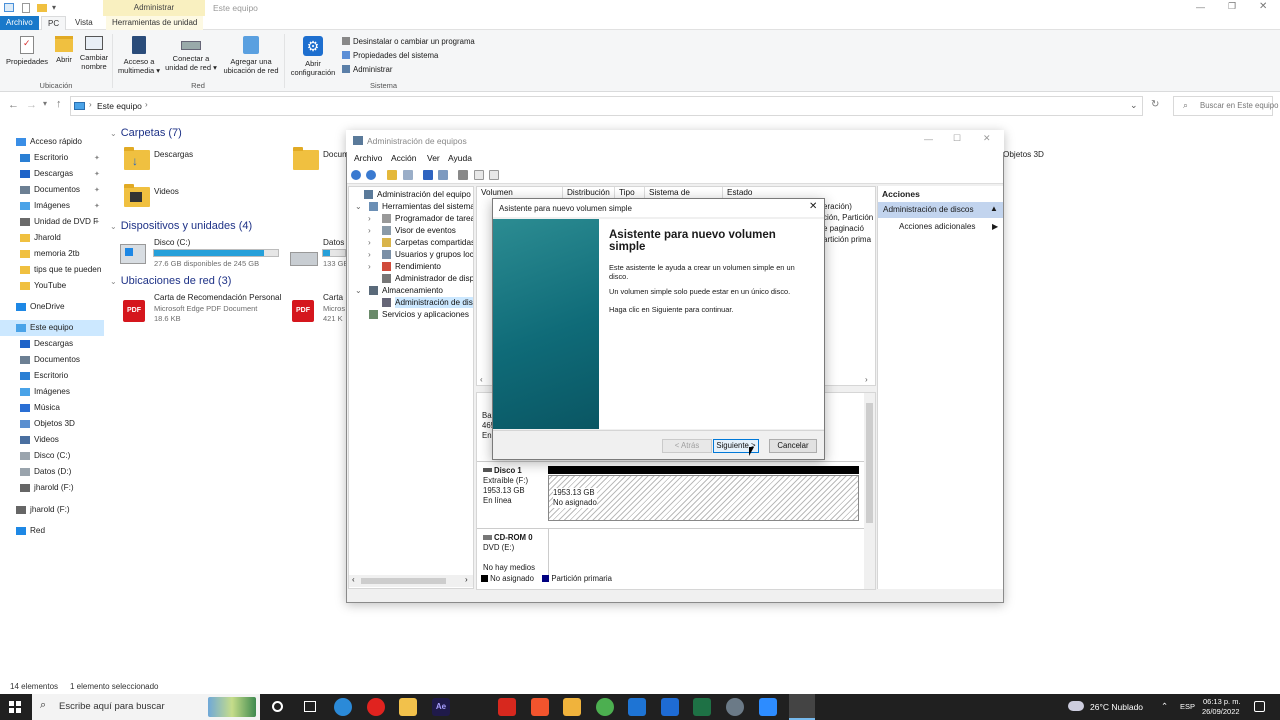 The image size is (1280, 720). Describe the element at coordinates (52, 510) in the screenshot. I see `sidebar-item-jharold-f-root: jharold (F:)` at that location.